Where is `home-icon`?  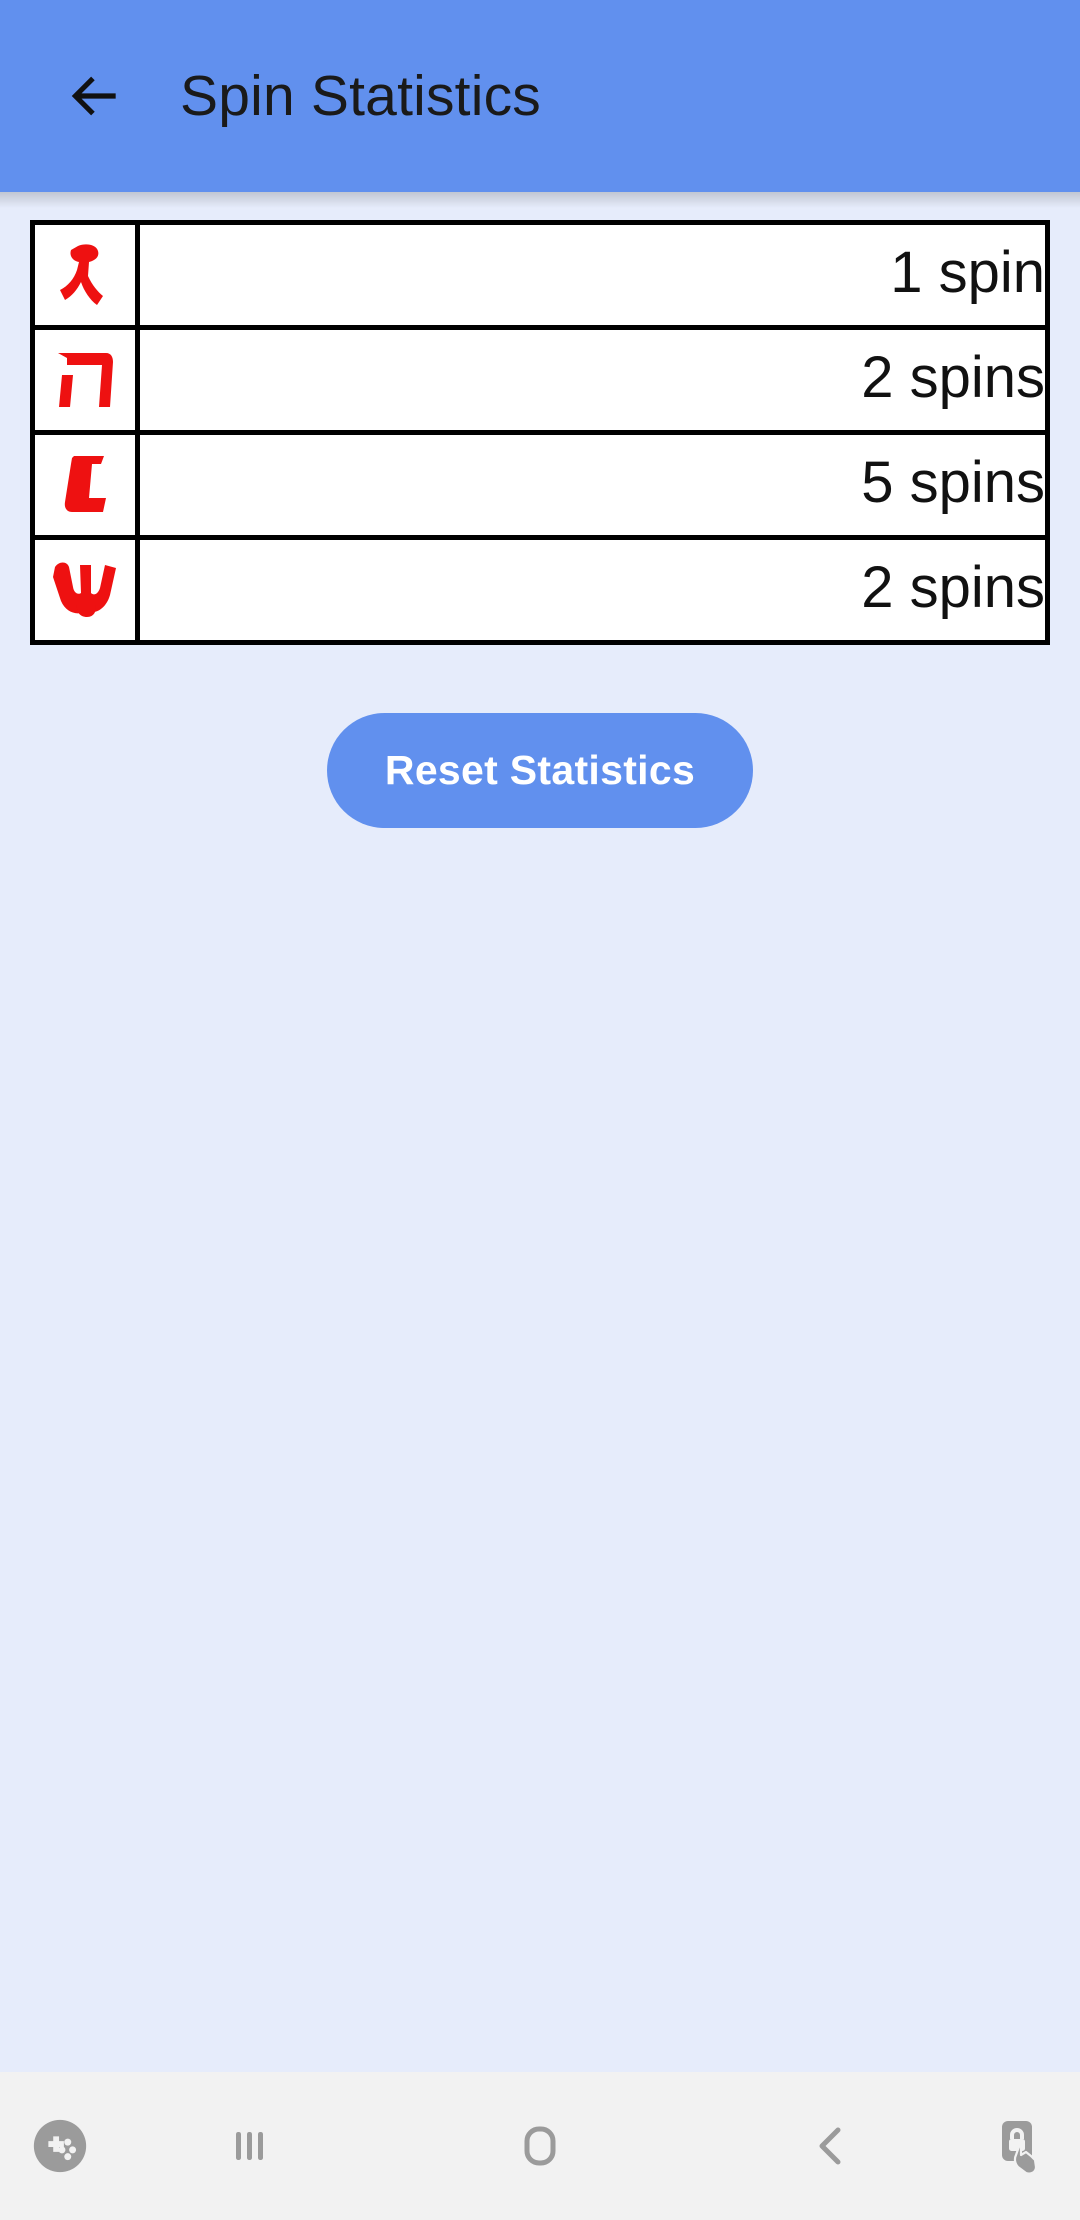 home-icon is located at coordinates (540, 2146).